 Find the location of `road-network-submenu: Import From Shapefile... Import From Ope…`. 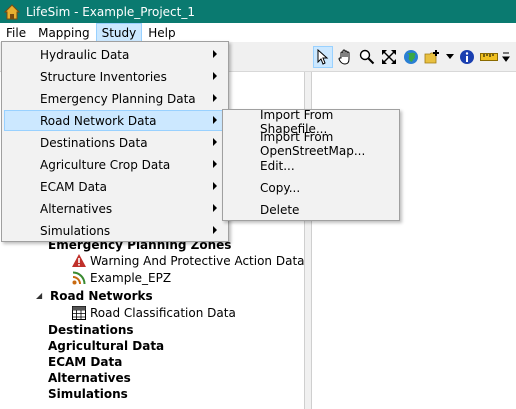

road-network-submenu: Import From Shapefile... Import From Ope… is located at coordinates (311, 164).